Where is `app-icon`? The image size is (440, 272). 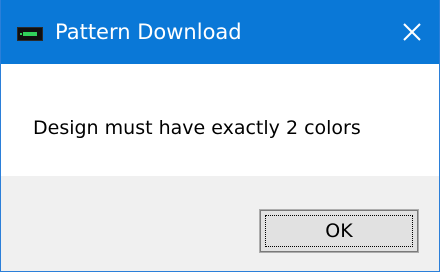
app-icon is located at coordinates (30, 34).